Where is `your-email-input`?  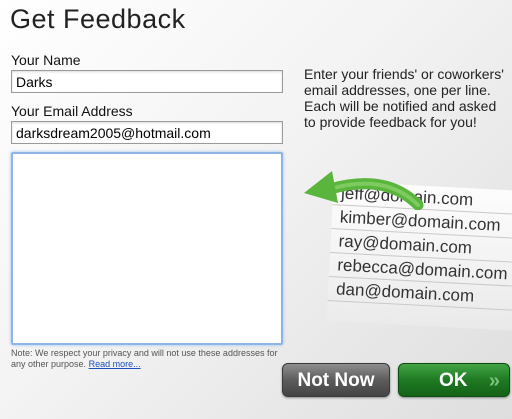 your-email-input is located at coordinates (147, 132).